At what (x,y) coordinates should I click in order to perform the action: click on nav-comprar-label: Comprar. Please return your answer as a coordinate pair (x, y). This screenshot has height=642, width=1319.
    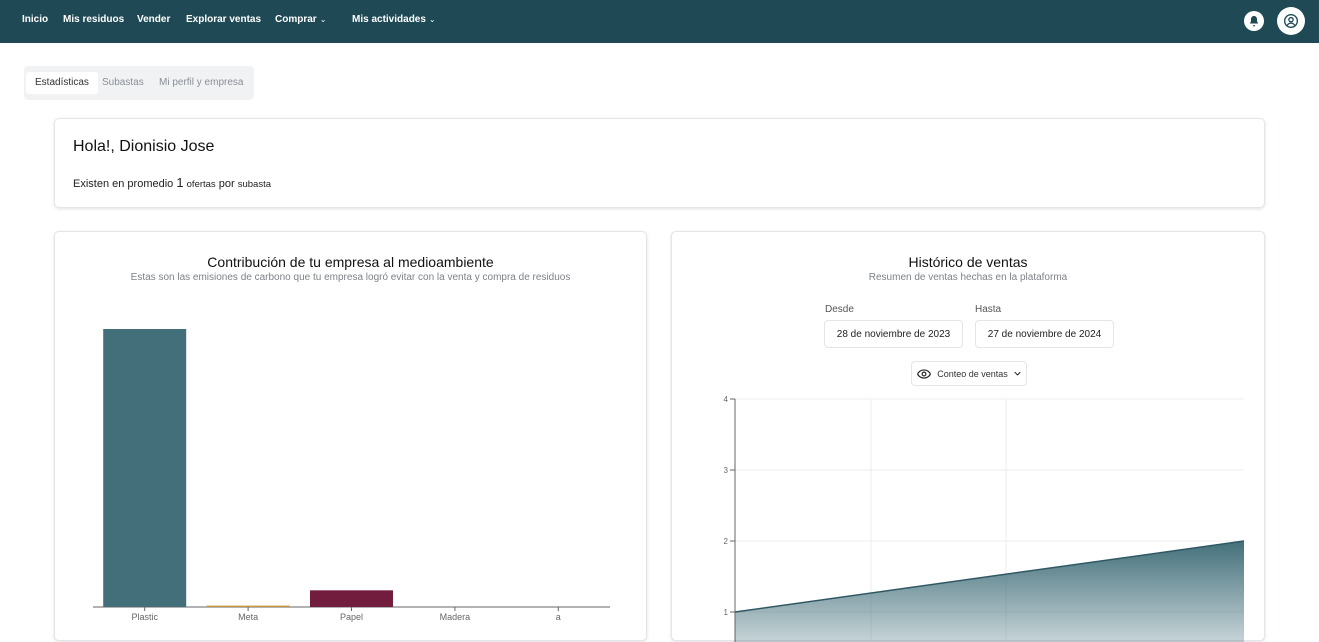
    Looking at the image, I should click on (296, 19).